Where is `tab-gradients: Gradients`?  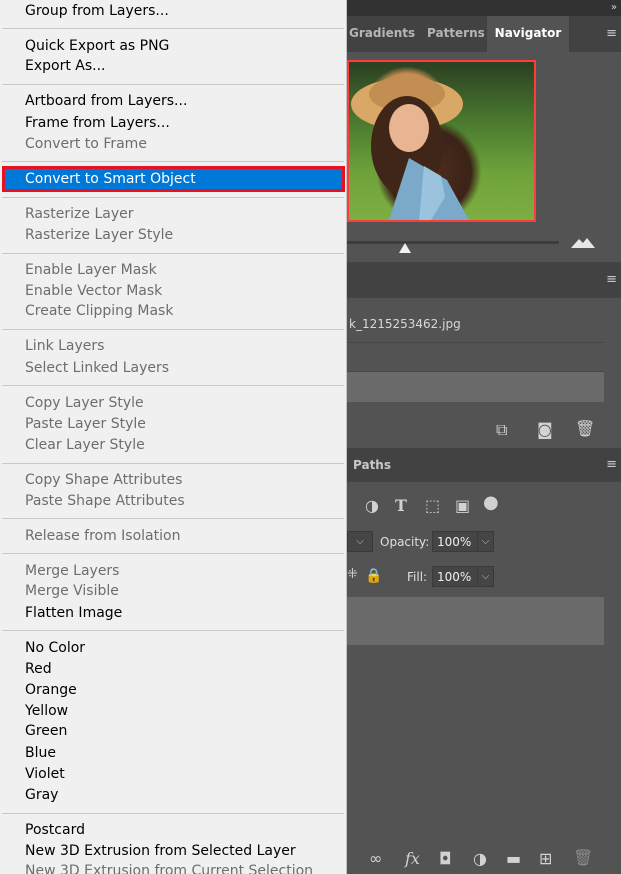
tab-gradients: Gradients is located at coordinates (382, 33).